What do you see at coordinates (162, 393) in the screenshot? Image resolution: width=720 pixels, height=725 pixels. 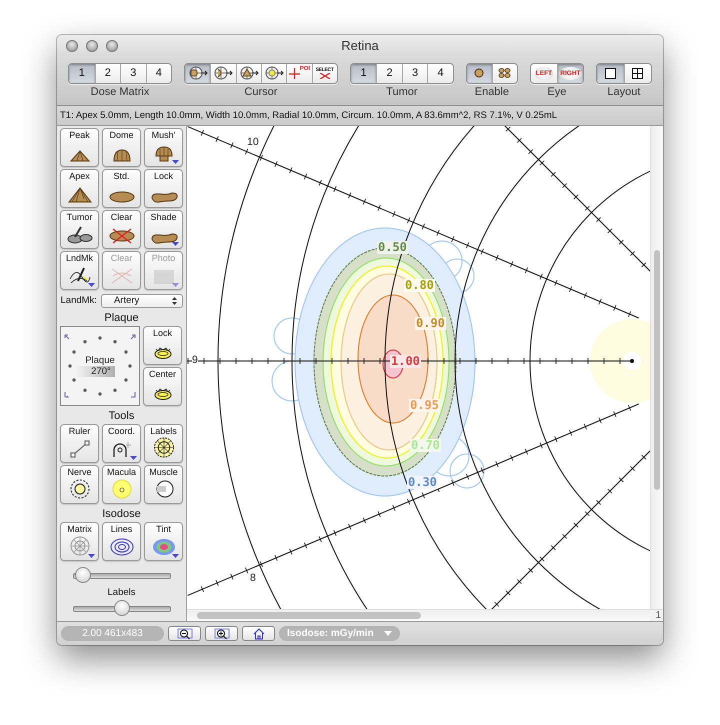 I see `plaque-icon` at bounding box center [162, 393].